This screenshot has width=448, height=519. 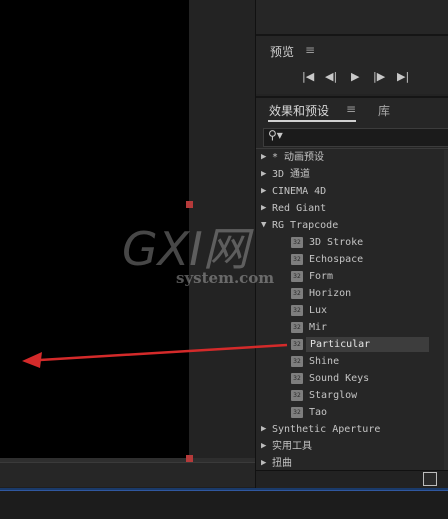 I want to click on tree-effect: 32 Mir, so click(x=352, y=327).